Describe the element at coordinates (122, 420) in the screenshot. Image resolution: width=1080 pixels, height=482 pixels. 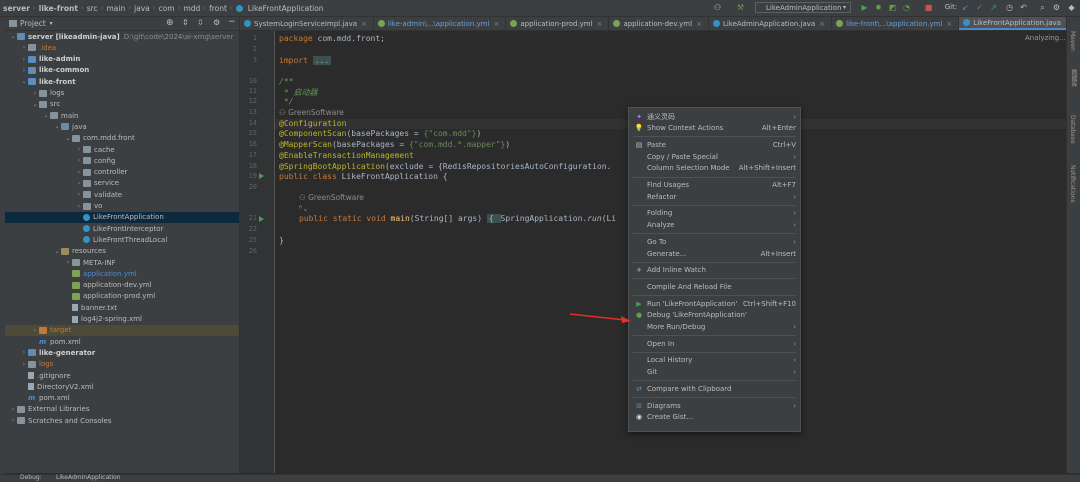
I see `tree-item: › Scratches and Consoles` at that location.